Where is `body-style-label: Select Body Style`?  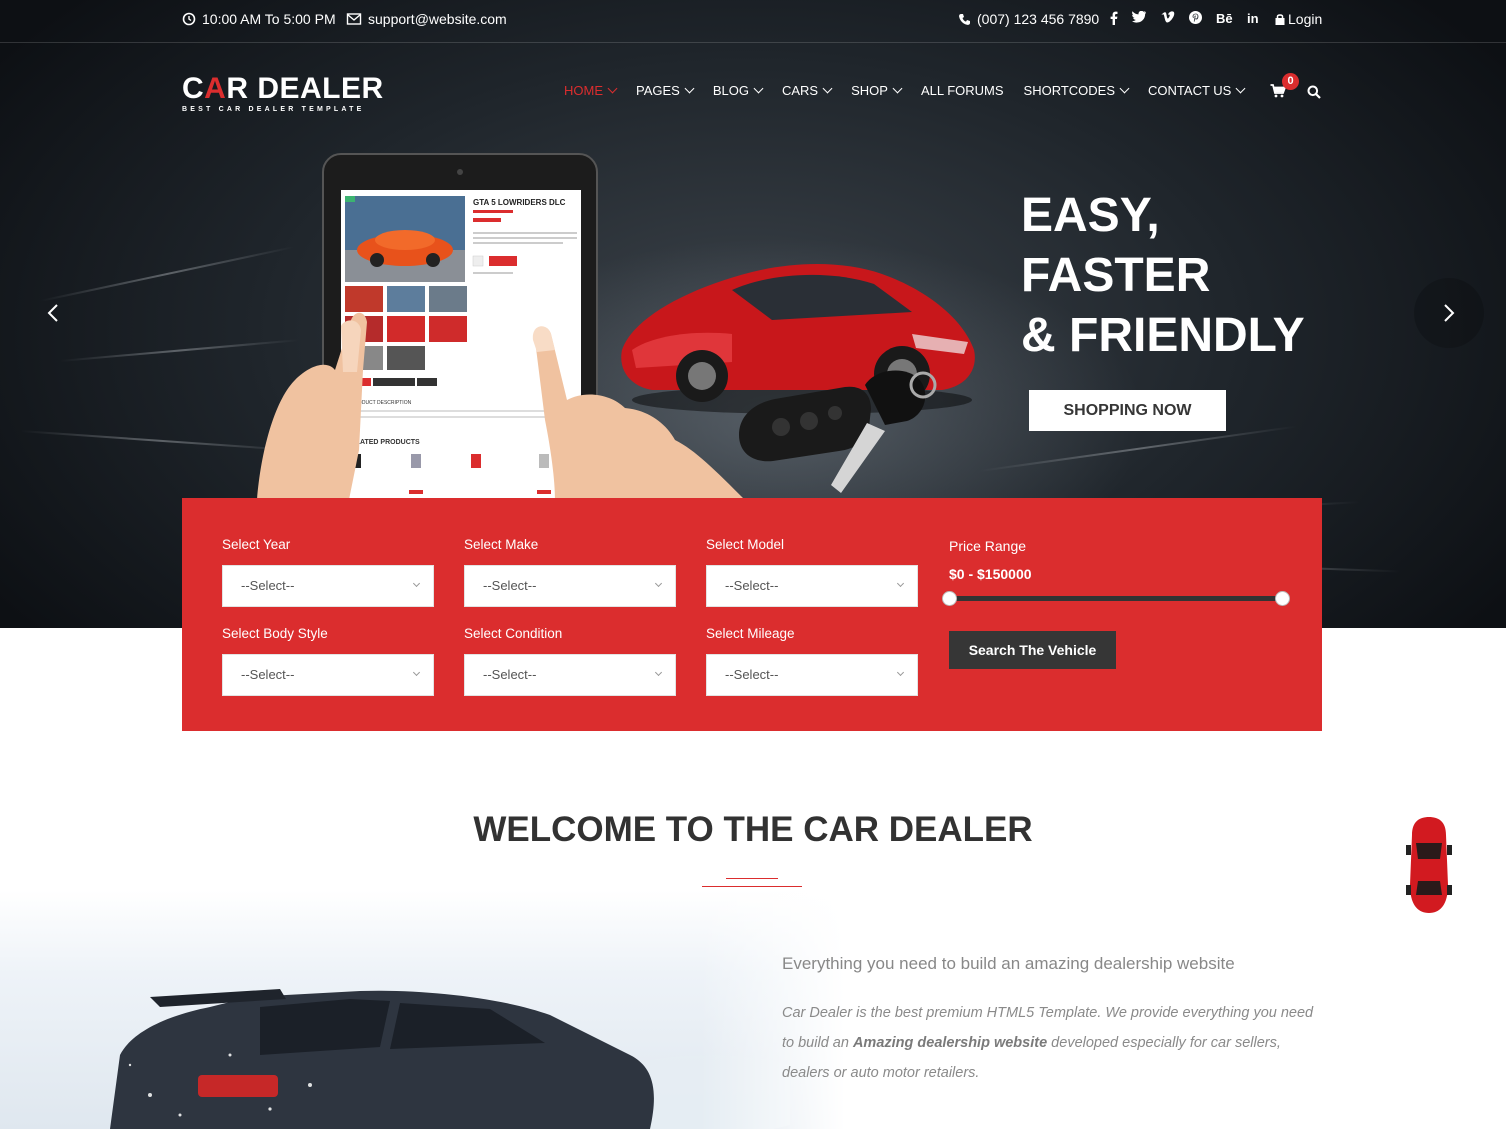 body-style-label: Select Body Style is located at coordinates (275, 633).